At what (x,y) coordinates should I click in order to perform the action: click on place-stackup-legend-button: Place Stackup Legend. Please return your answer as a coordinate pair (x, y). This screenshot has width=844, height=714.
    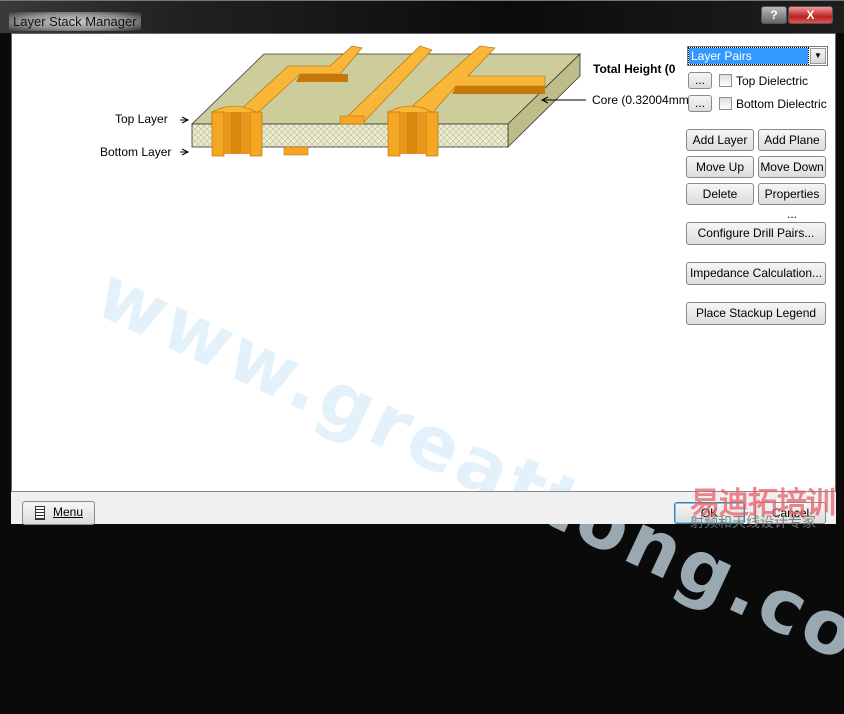
    Looking at the image, I should click on (756, 313).